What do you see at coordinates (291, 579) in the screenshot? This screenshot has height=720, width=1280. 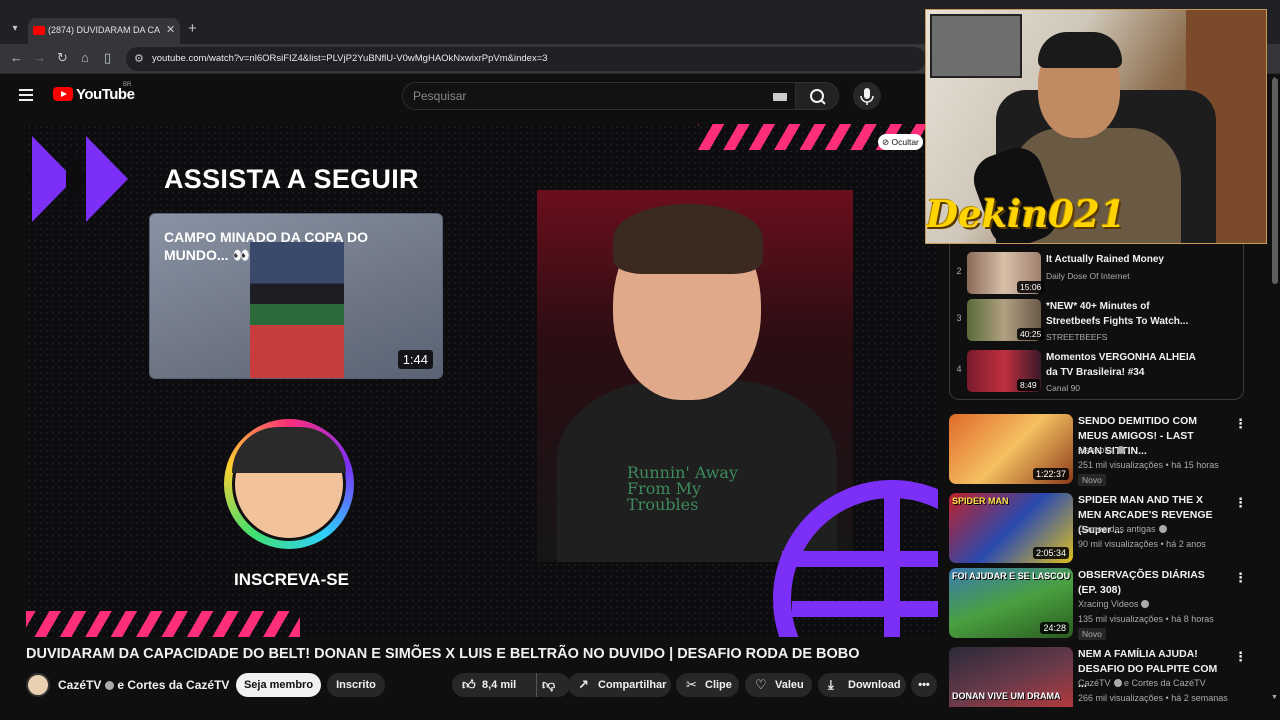 I see `subscribe-endscreen-label: INSCREVA-SE` at bounding box center [291, 579].